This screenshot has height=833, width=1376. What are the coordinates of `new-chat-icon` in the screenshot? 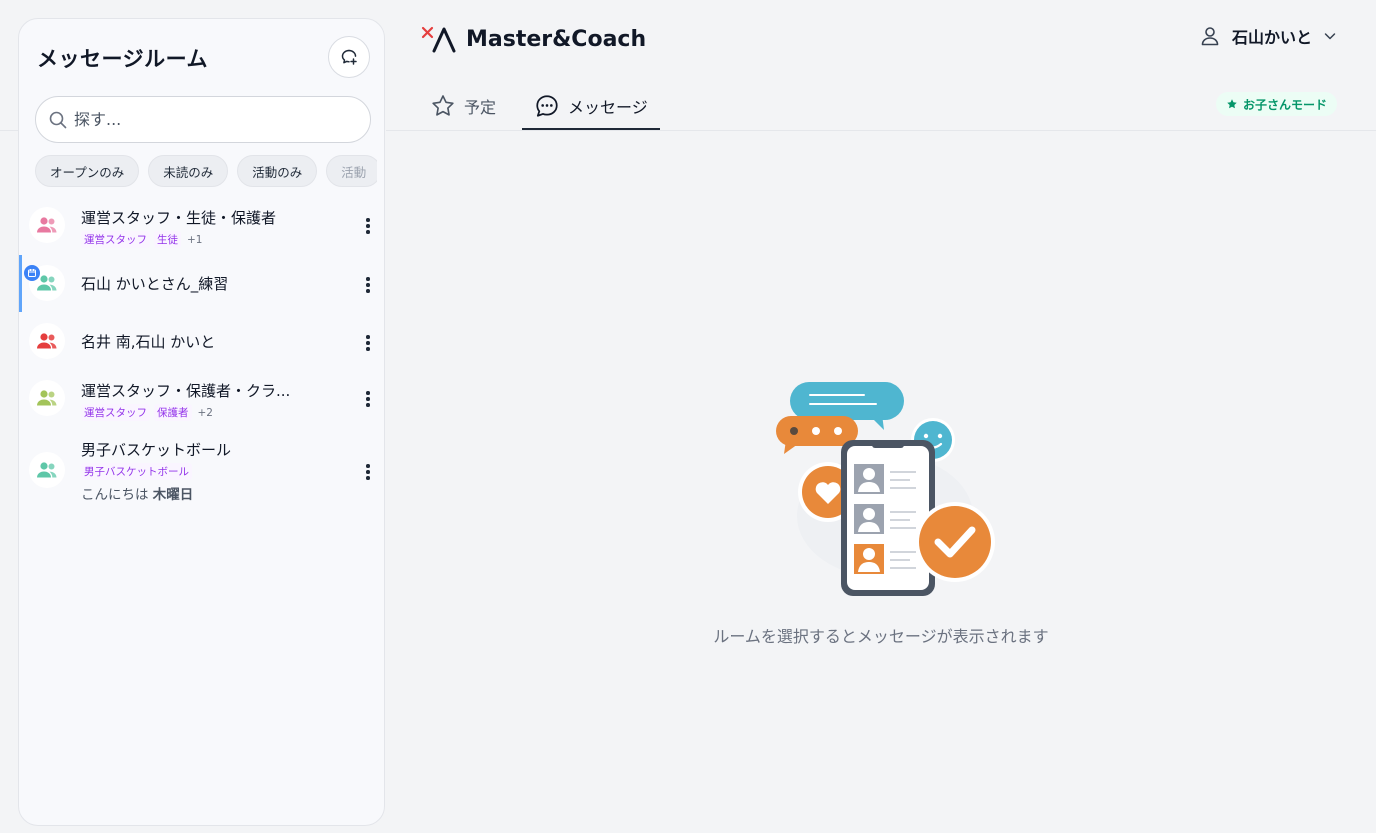 It's located at (349, 57).